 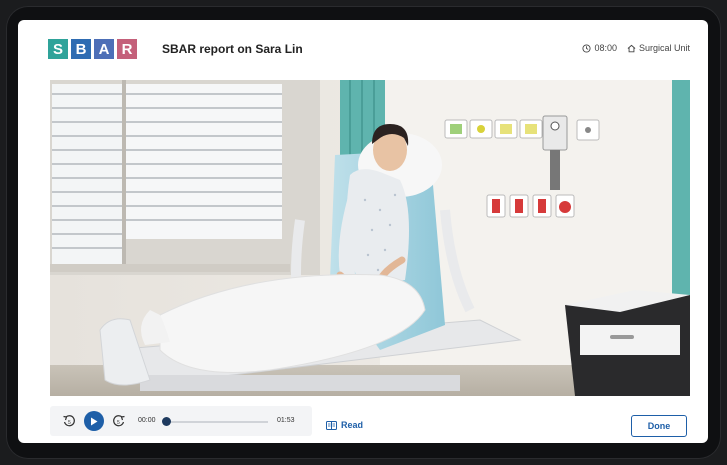 What do you see at coordinates (286, 420) in the screenshot?
I see `total-time: 01:53` at bounding box center [286, 420].